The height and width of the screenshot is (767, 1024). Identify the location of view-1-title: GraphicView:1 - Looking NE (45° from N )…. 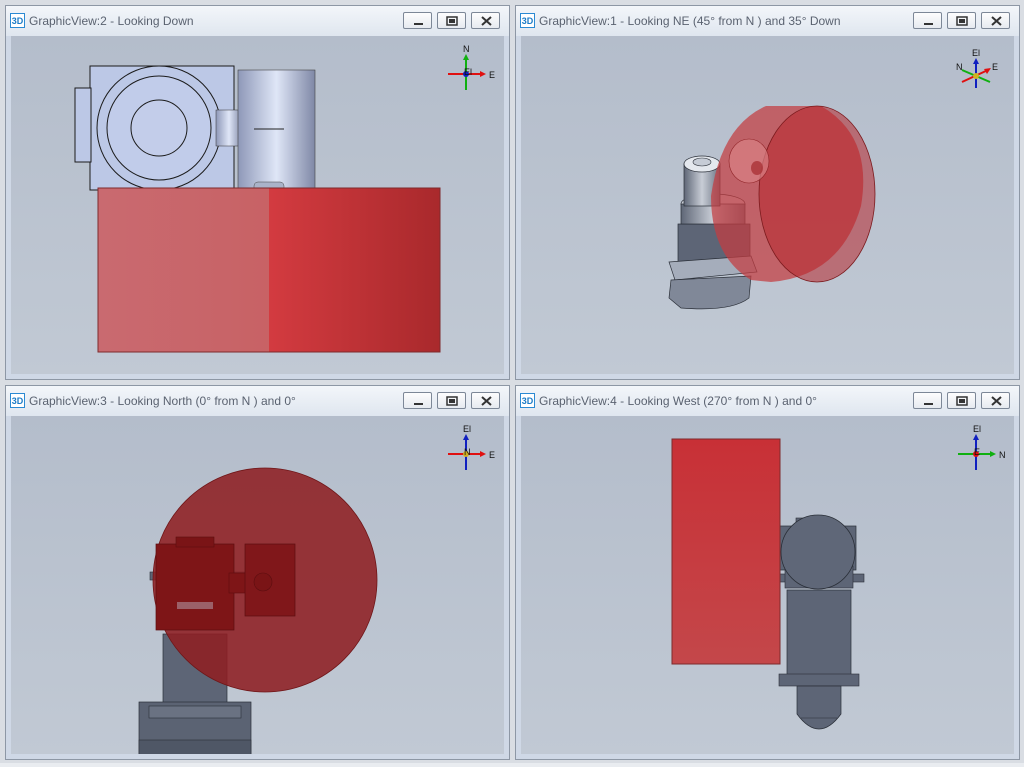
(690, 21).